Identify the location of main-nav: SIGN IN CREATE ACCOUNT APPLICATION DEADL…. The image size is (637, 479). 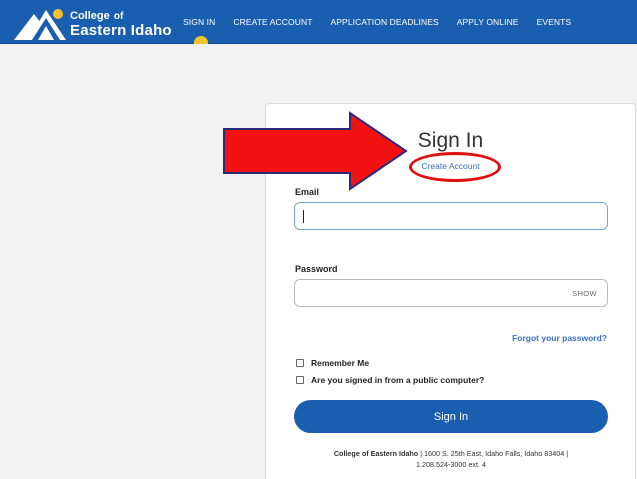
(386, 22).